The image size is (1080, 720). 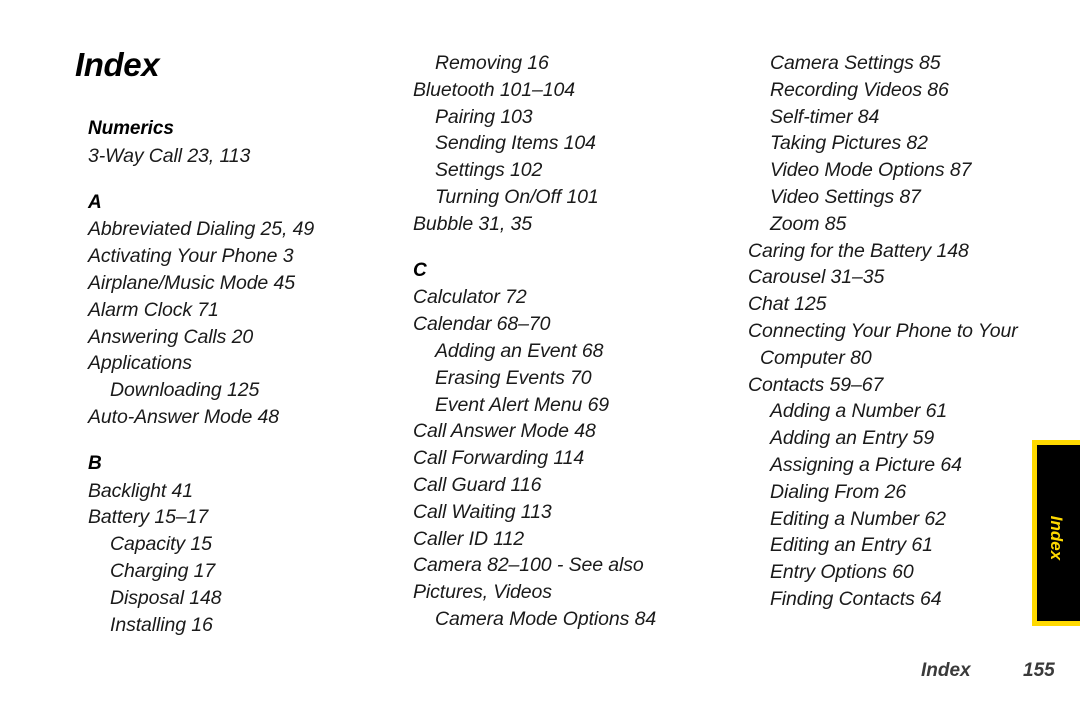 I want to click on index-entry: Backlight 41, so click(x=141, y=490).